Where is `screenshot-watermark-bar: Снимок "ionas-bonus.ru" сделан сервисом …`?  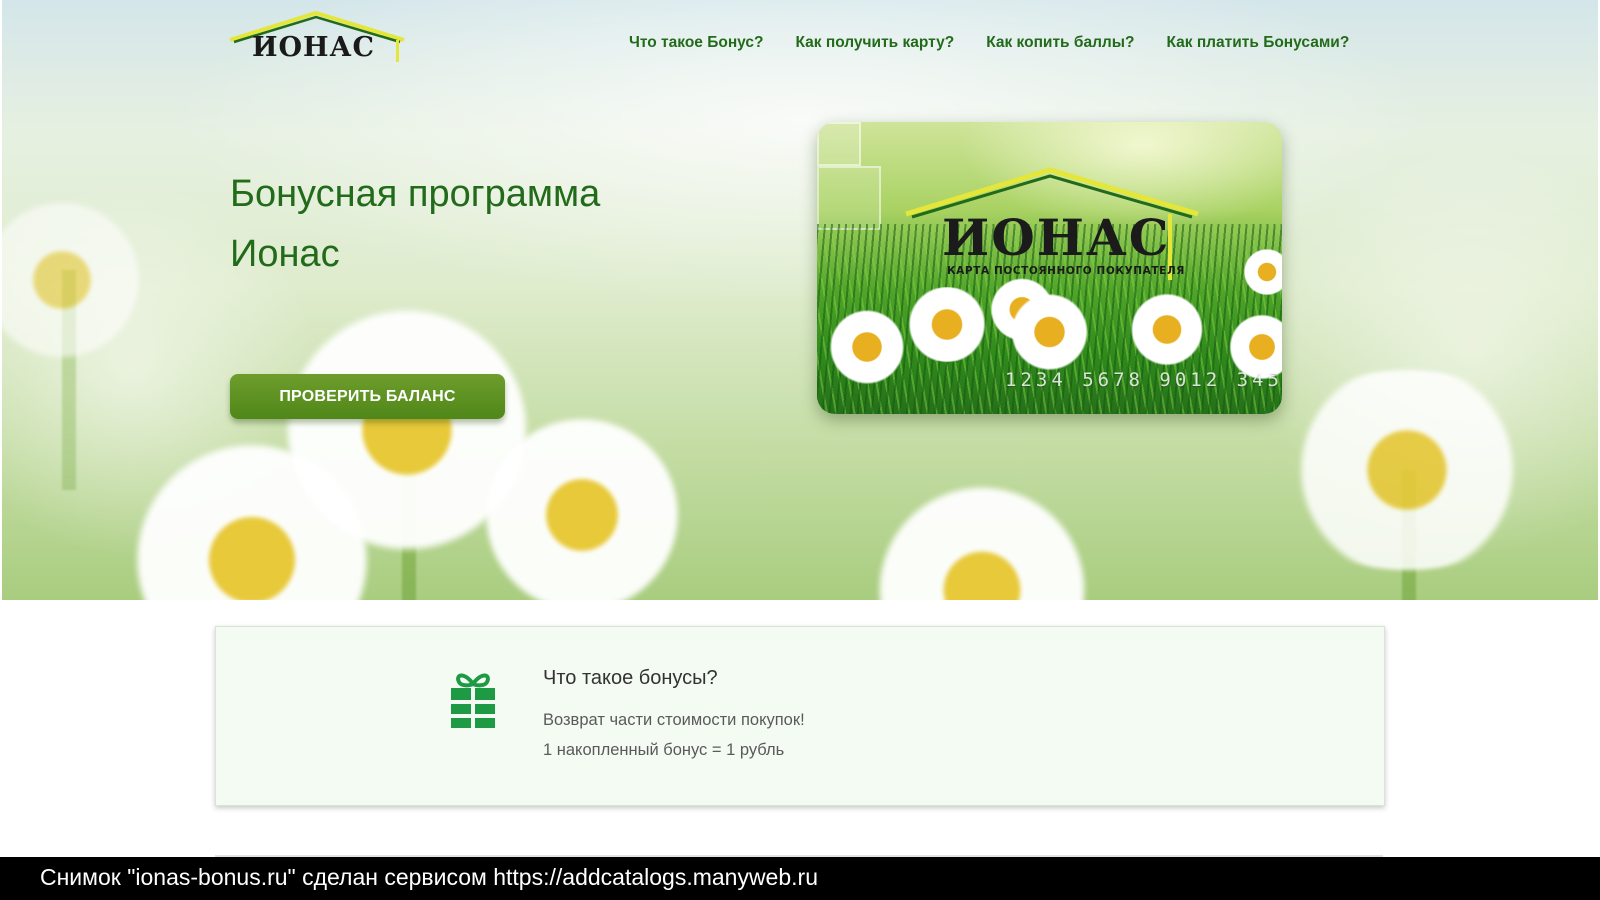
screenshot-watermark-bar: Снимок "ionas-bonus.ru" сделан сервисом … is located at coordinates (800, 878).